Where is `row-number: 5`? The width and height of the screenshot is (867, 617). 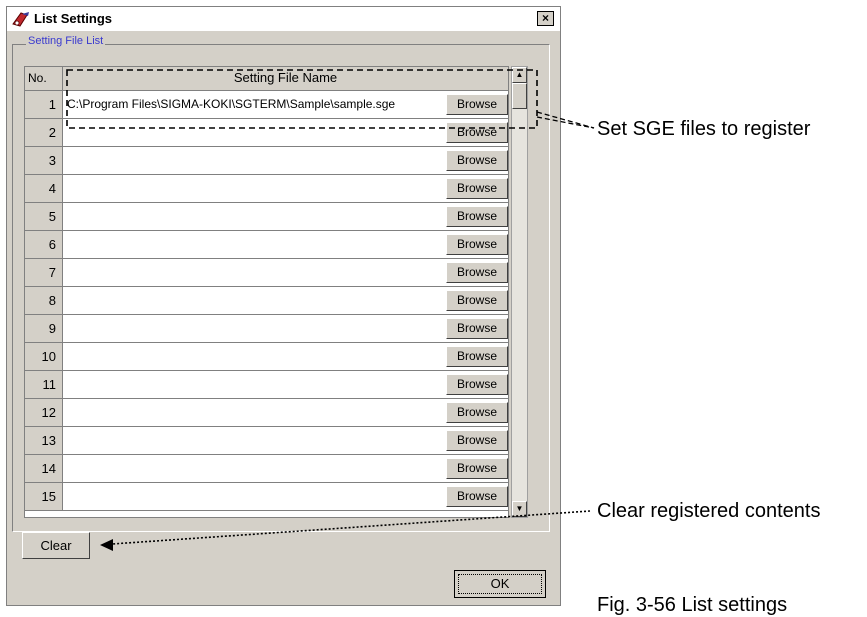
row-number: 5 is located at coordinates (44, 217).